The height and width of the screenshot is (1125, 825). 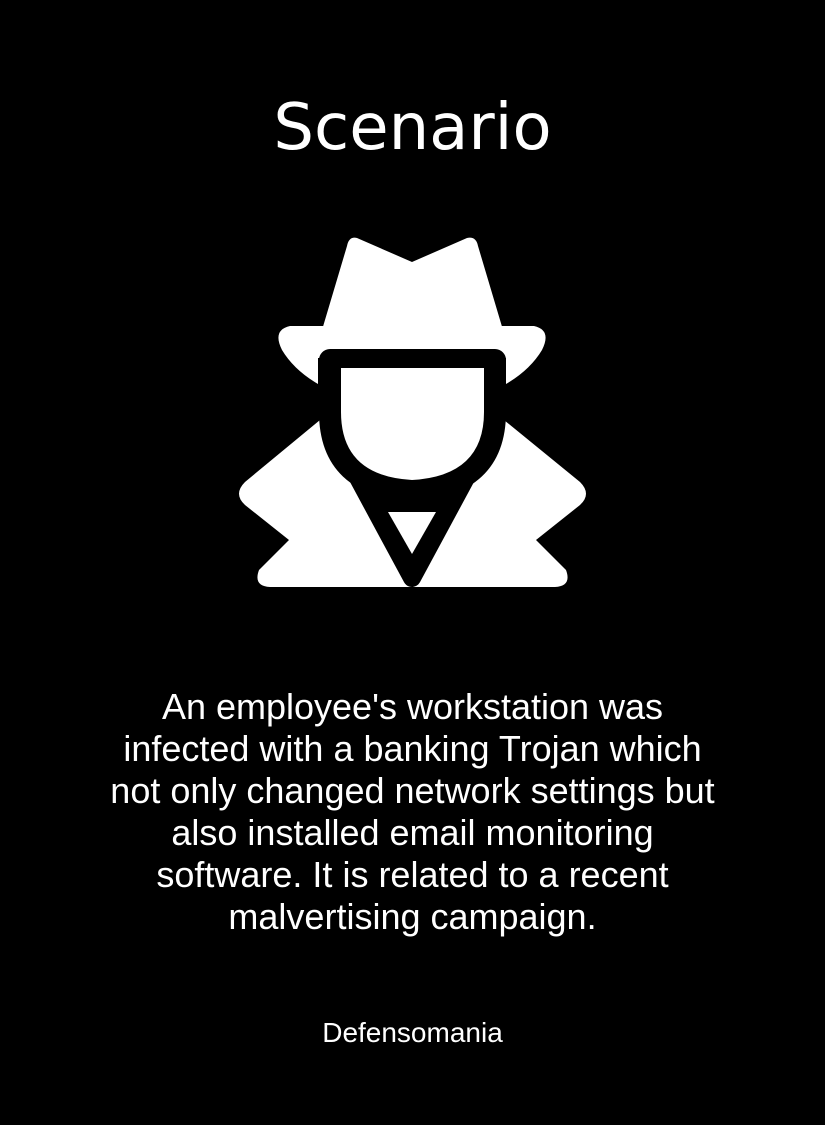 I want to click on card-title: Scenario, so click(x=412, y=128).